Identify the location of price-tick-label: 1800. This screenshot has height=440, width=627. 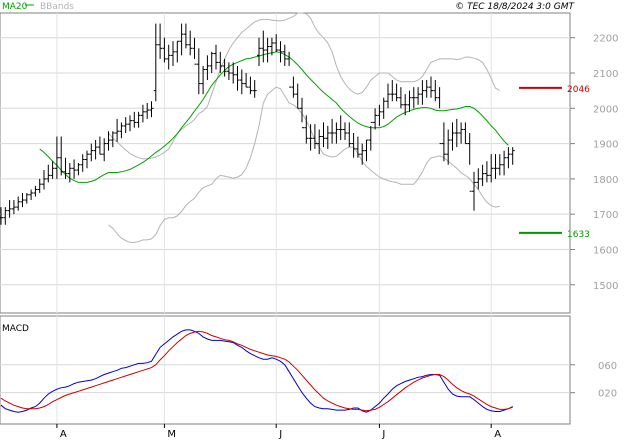
(605, 180).